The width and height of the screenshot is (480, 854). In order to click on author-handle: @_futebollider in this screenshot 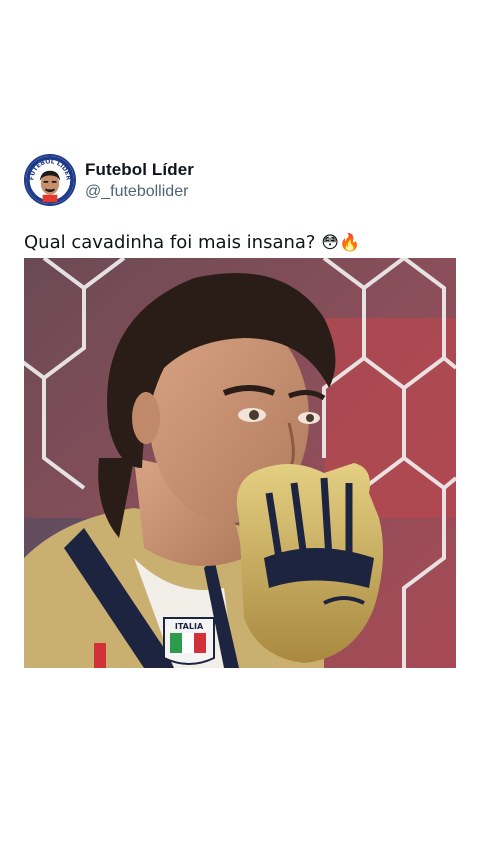, I will do `click(139, 192)`.